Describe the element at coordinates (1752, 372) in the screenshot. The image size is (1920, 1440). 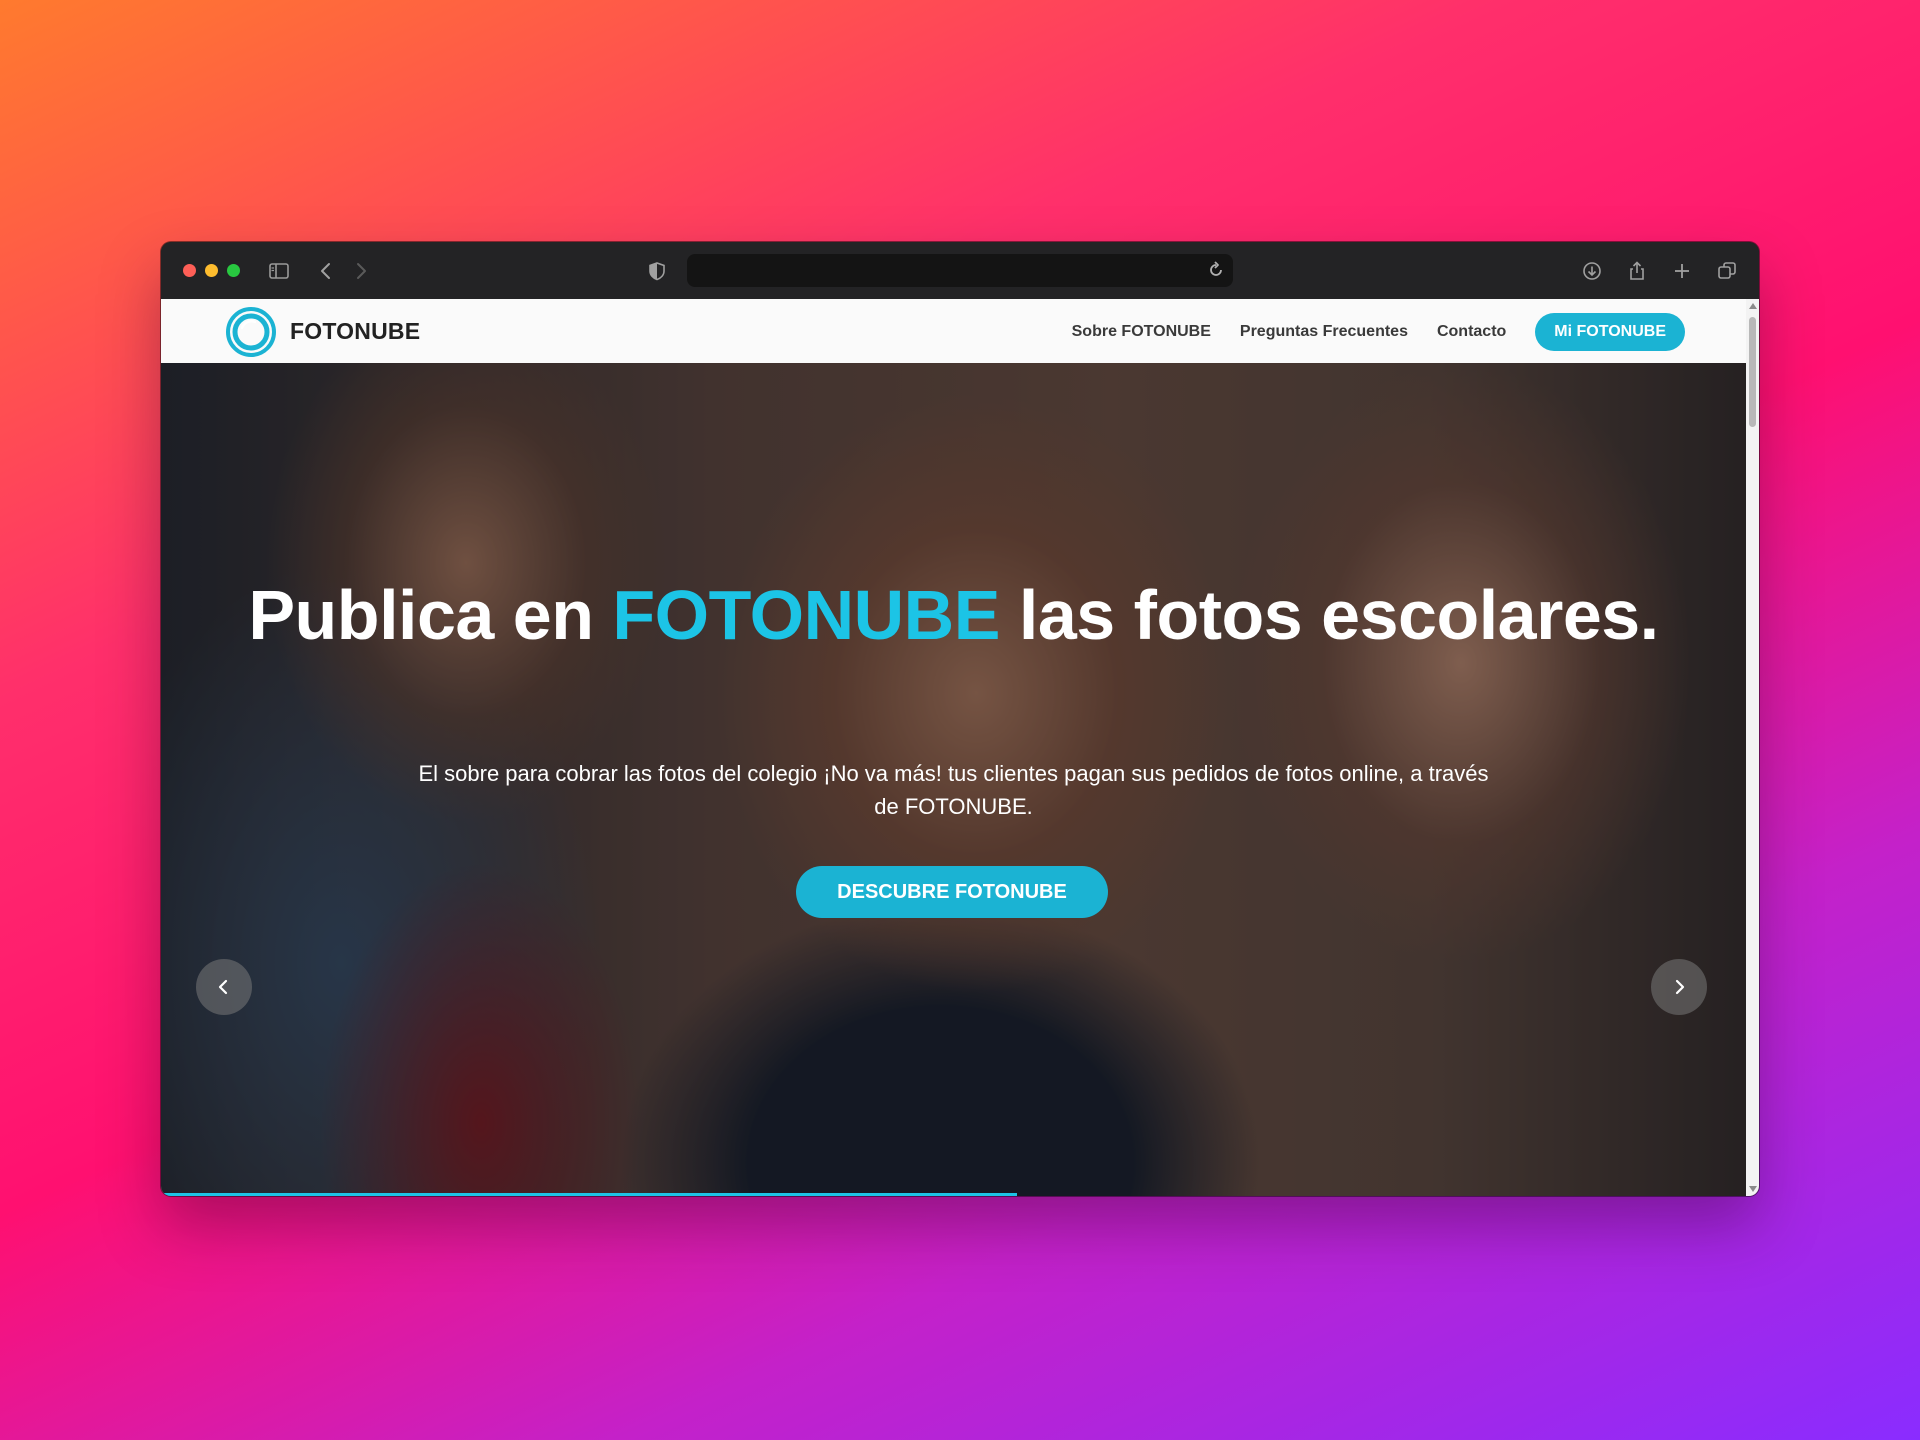
I see `scrollbar-thumb` at that location.